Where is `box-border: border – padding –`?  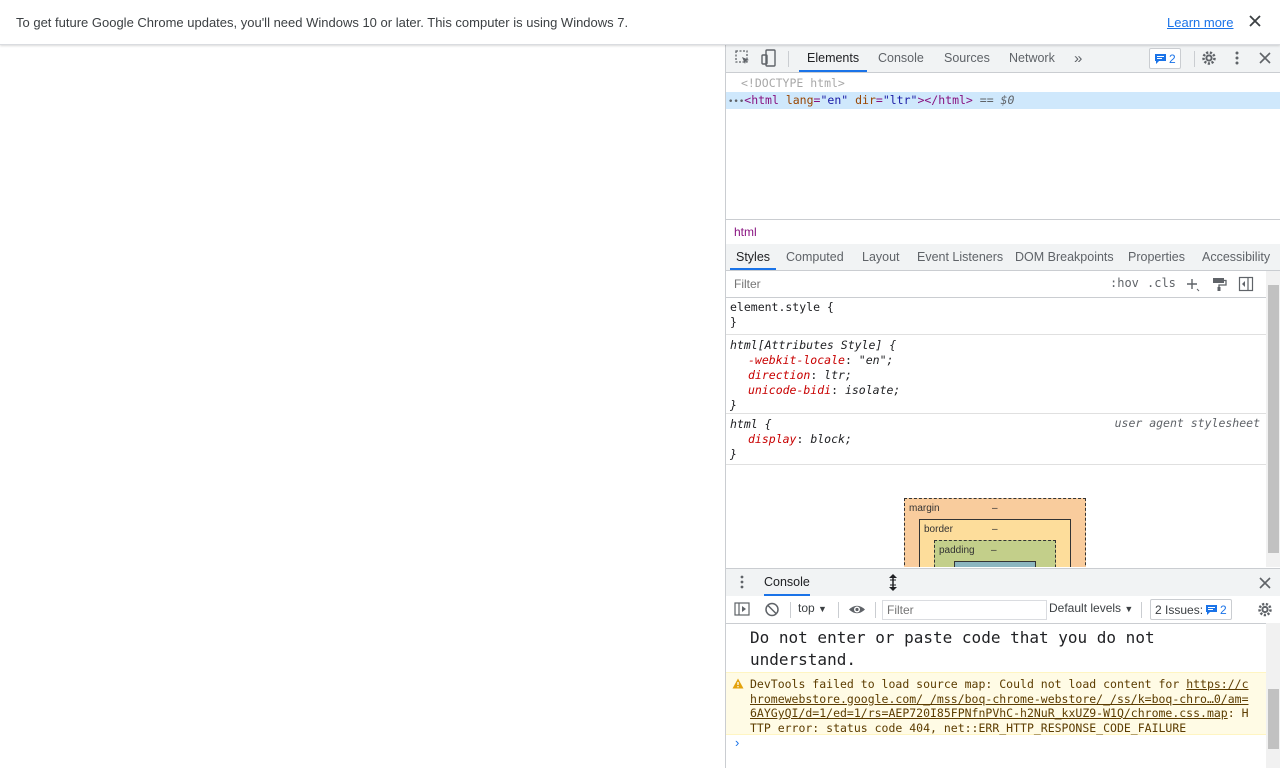 box-border: border – padding – is located at coordinates (995, 543).